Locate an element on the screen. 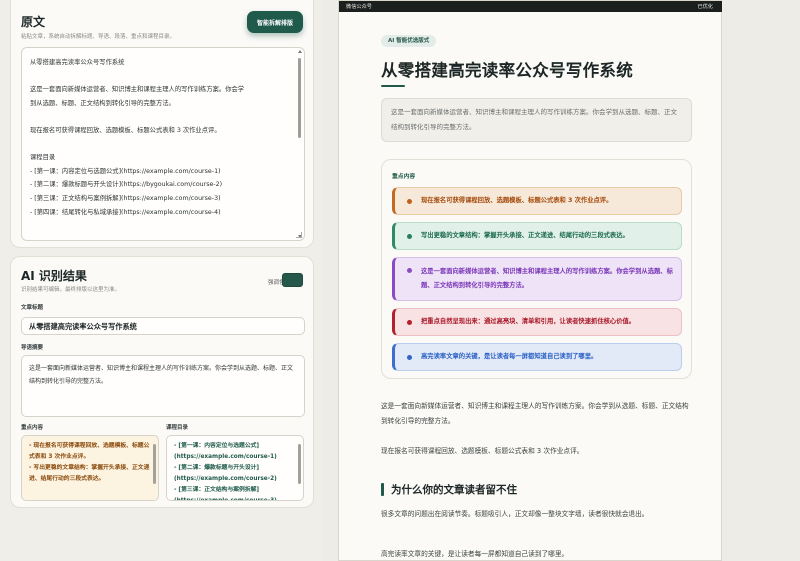 This screenshot has width=800, height=561. source-card-title: 原文 is located at coordinates (33, 22).